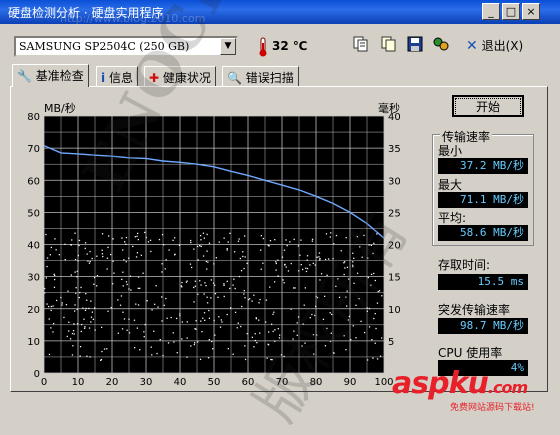 This screenshot has width=560, height=435. Describe the element at coordinates (474, 310) in the screenshot. I see `burst-rate-label: 突发传输速率` at that location.